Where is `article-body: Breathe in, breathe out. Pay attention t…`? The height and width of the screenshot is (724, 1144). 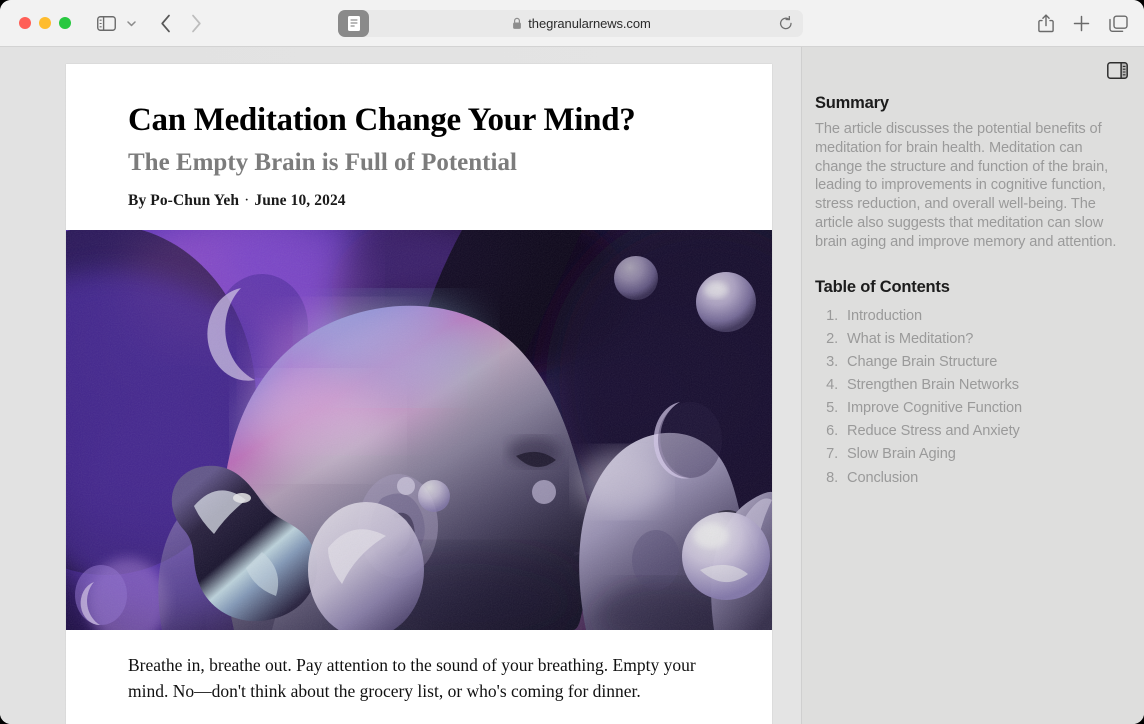
article-body: Breathe in, breathe out. Pay attention t… is located at coordinates (419, 677).